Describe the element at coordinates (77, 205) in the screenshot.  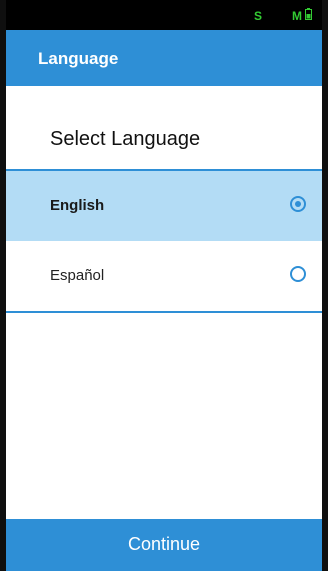
I see `language-label-english: English` at that location.